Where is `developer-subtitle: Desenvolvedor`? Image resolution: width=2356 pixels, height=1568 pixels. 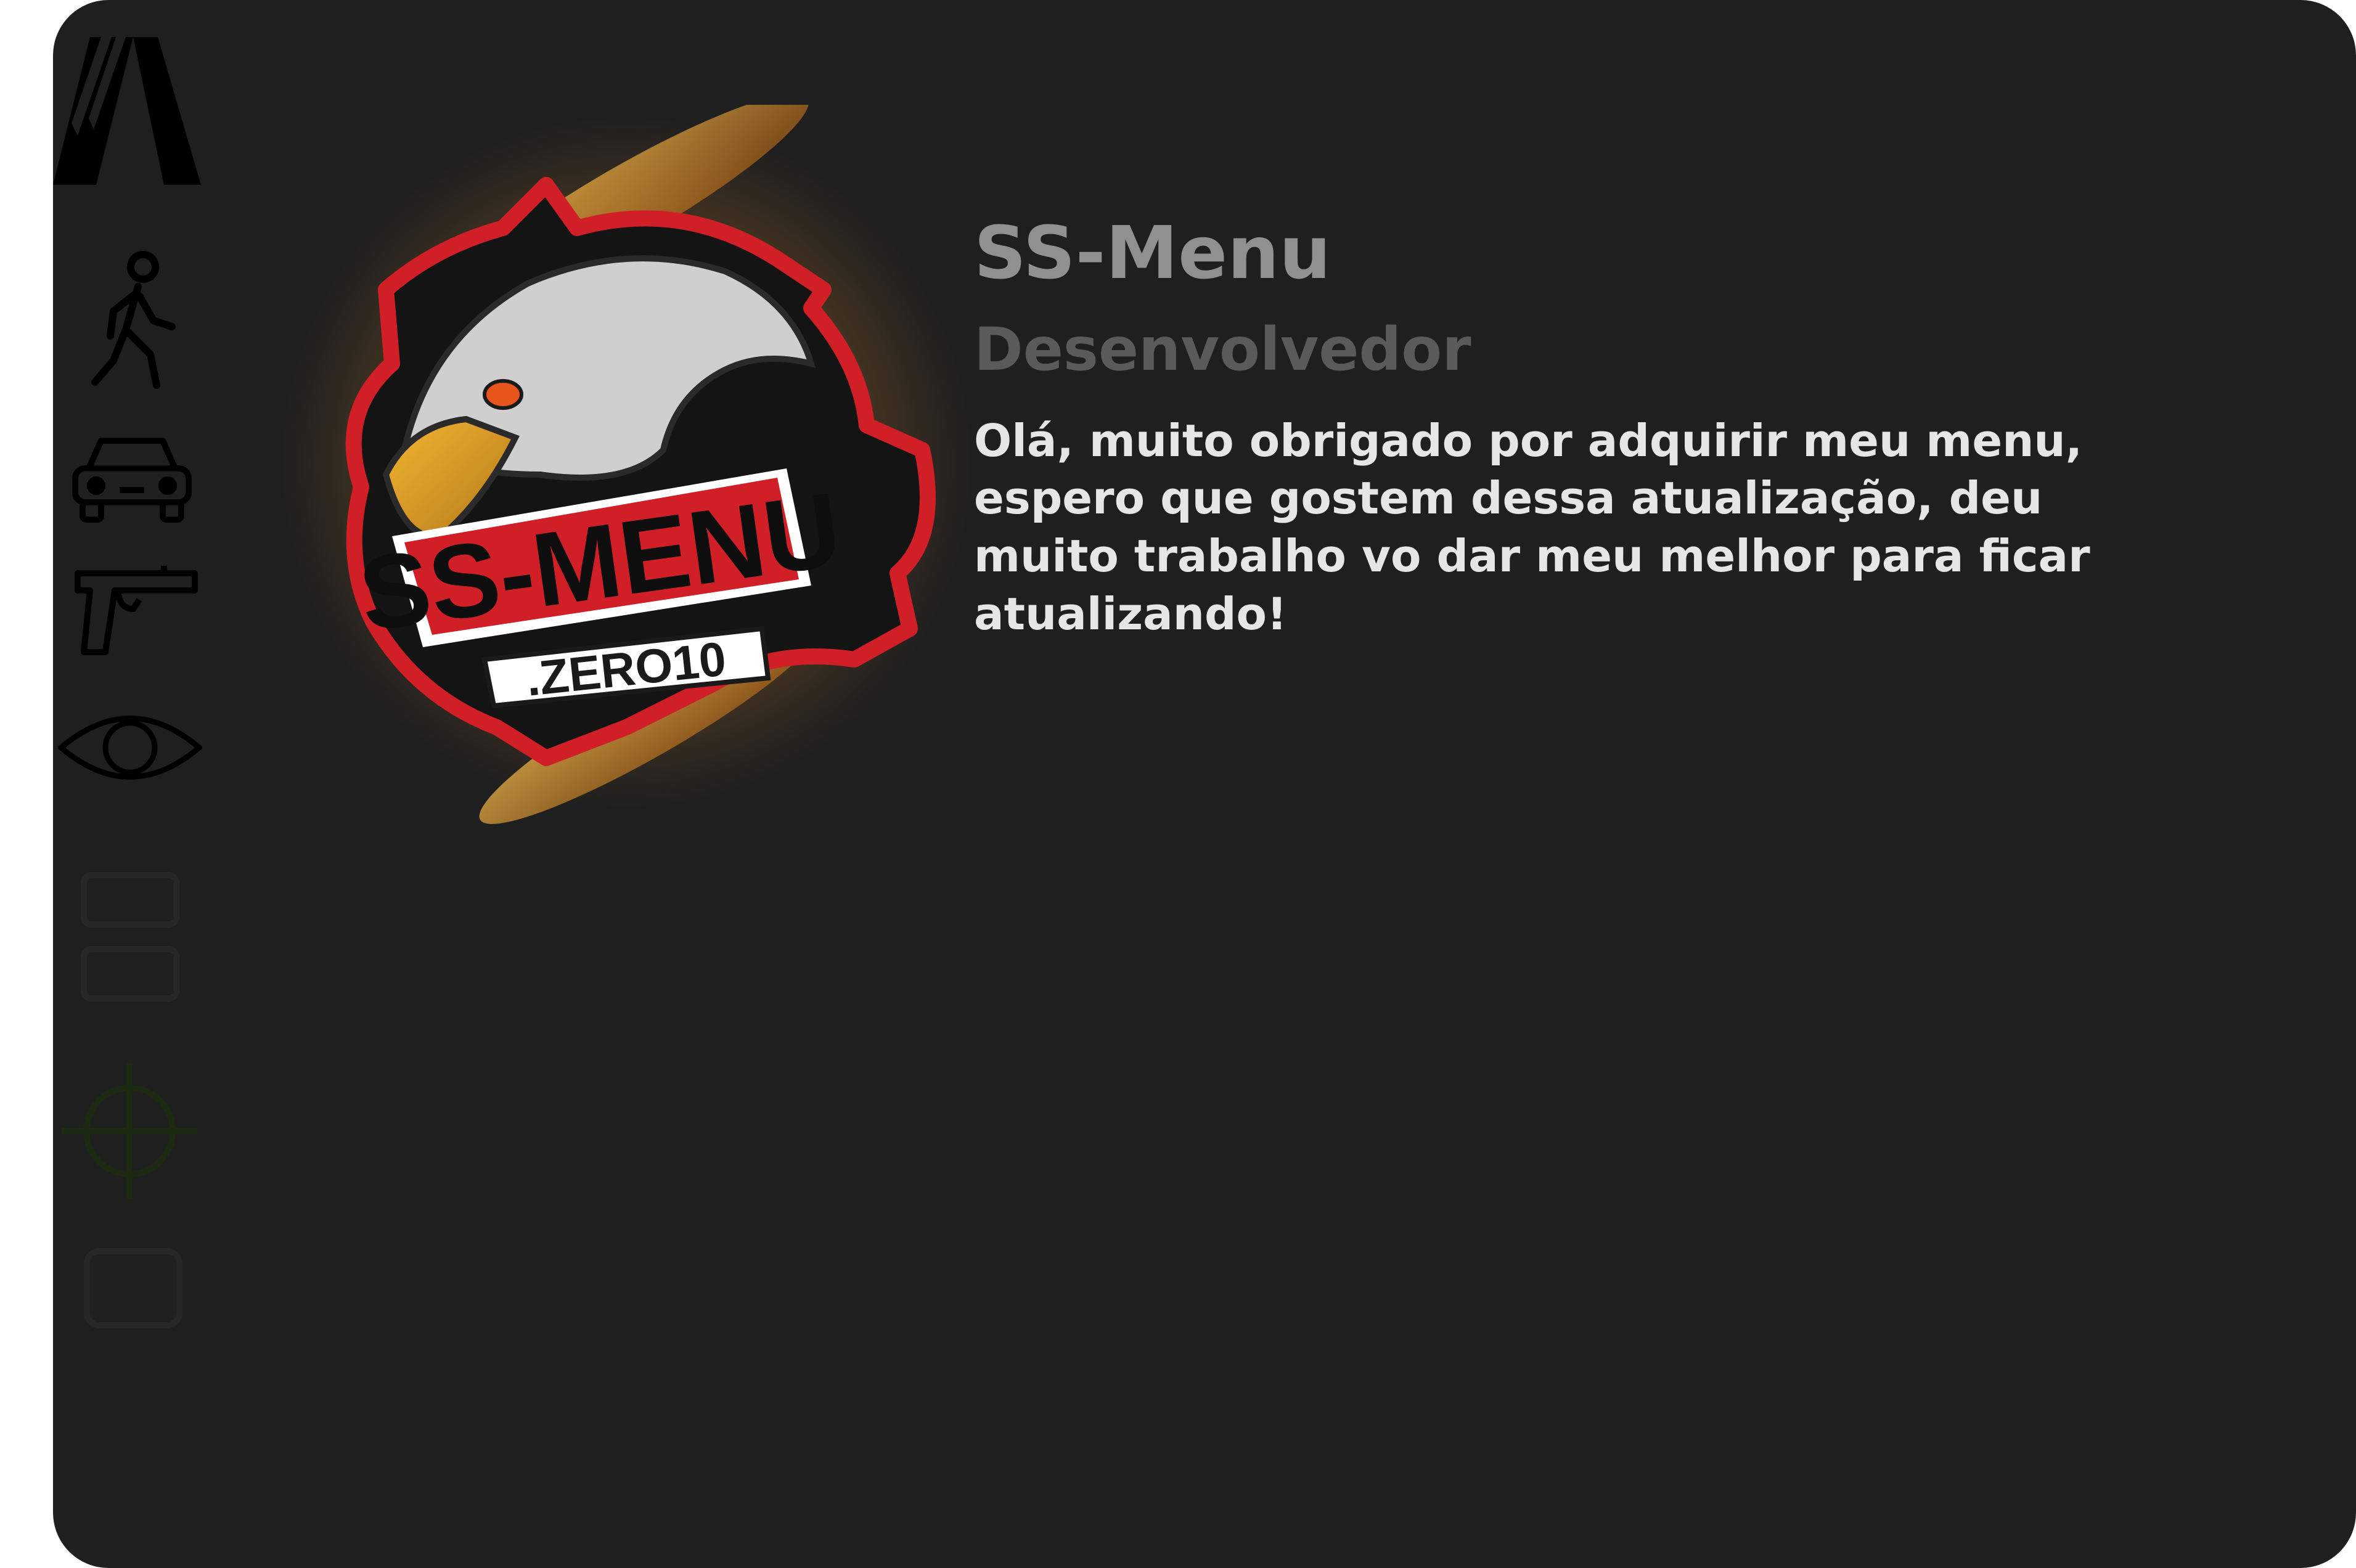 developer-subtitle: Desenvolvedor is located at coordinates (1222, 349).